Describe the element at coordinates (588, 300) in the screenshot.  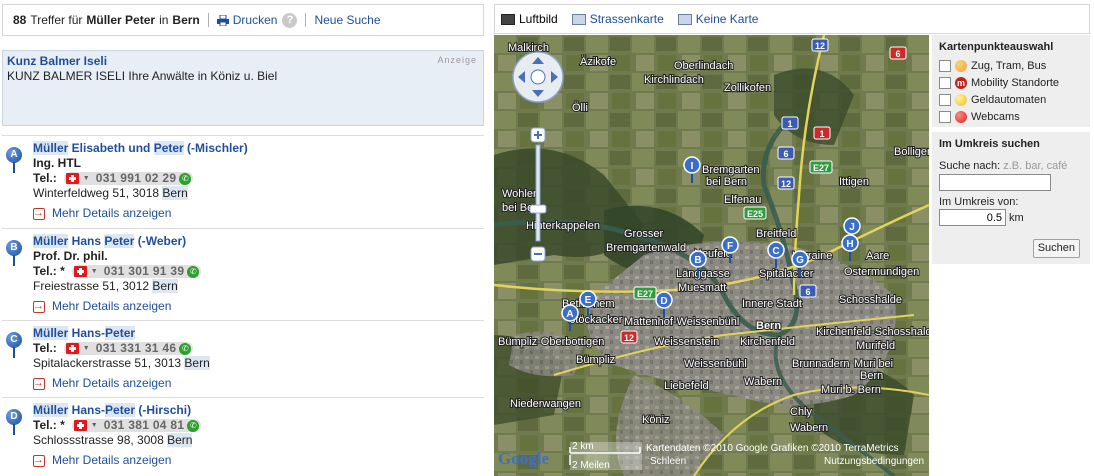
I see `svg-text: E` at that location.